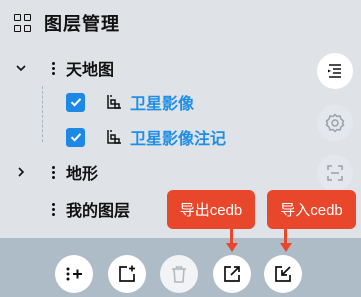 The height and width of the screenshot is (297, 361). I want to click on tree-node-terrain: 地形, so click(56, 172).